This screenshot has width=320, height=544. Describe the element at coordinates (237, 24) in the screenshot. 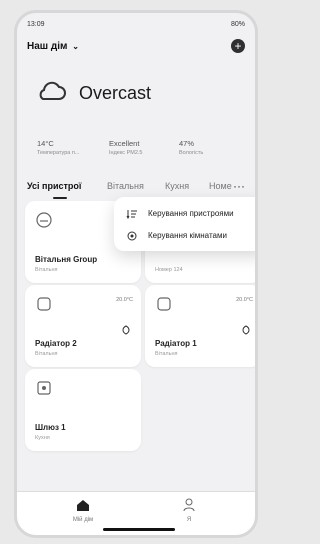

I see `status-battery: 80%` at that location.